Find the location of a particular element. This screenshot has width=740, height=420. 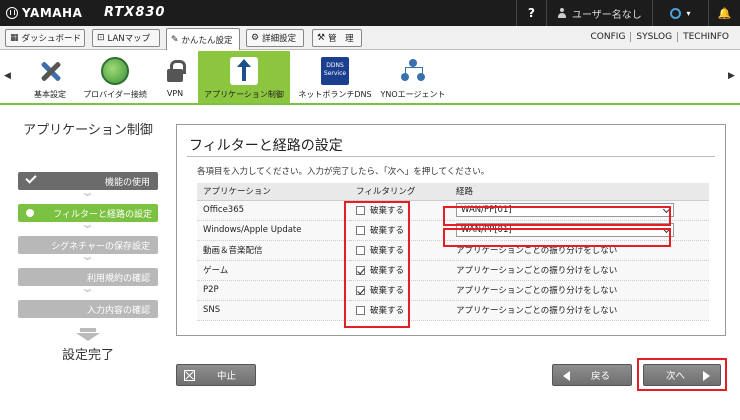

func-application-control: アプリケーション制御 is located at coordinates (244, 77).